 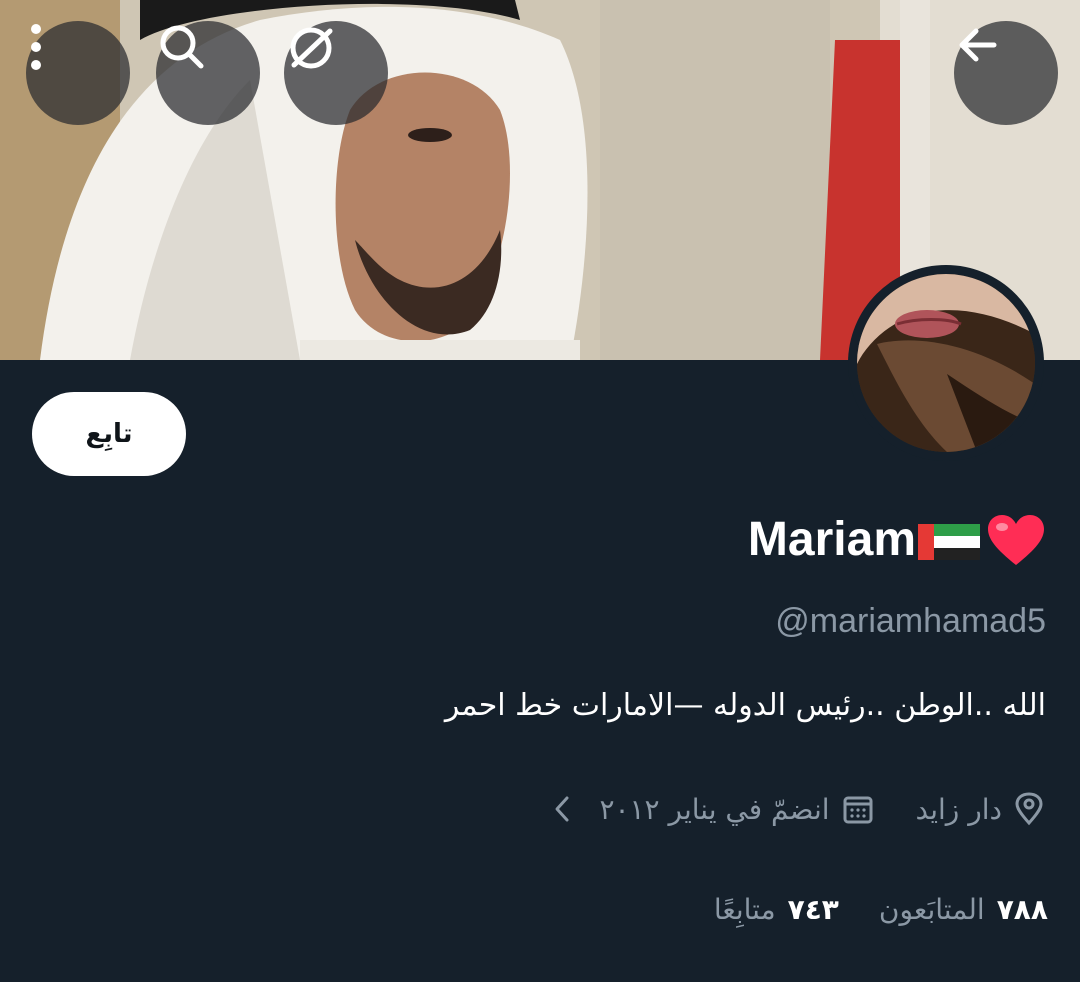 What do you see at coordinates (744, 909) in the screenshot?
I see `following-label: متابِعًا` at bounding box center [744, 909].